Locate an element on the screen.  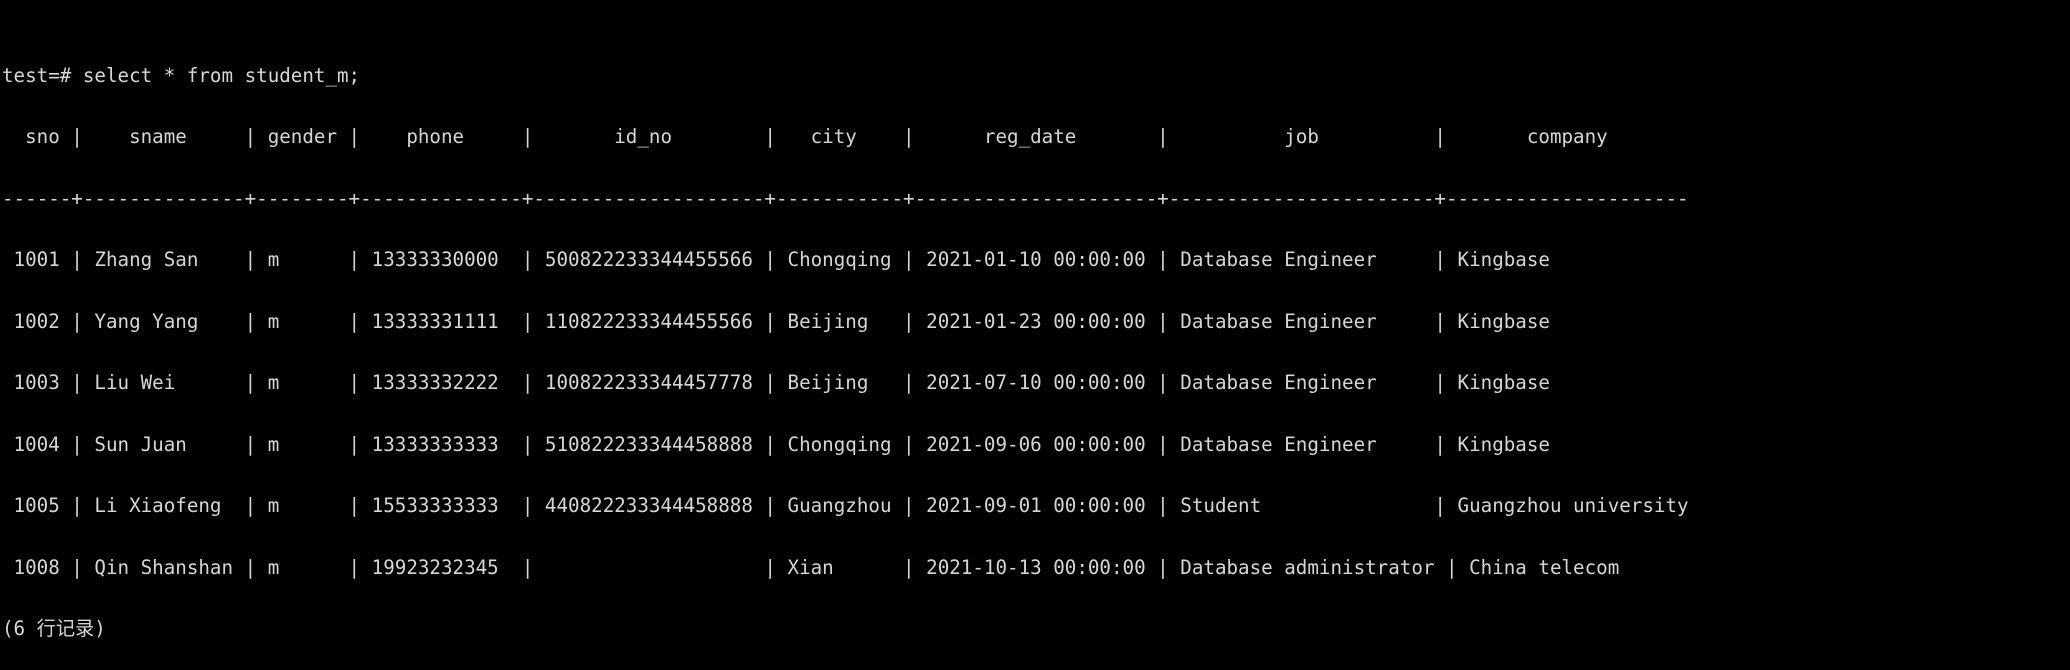
command-line-select: test=# select * from student_m; is located at coordinates (181, 75).